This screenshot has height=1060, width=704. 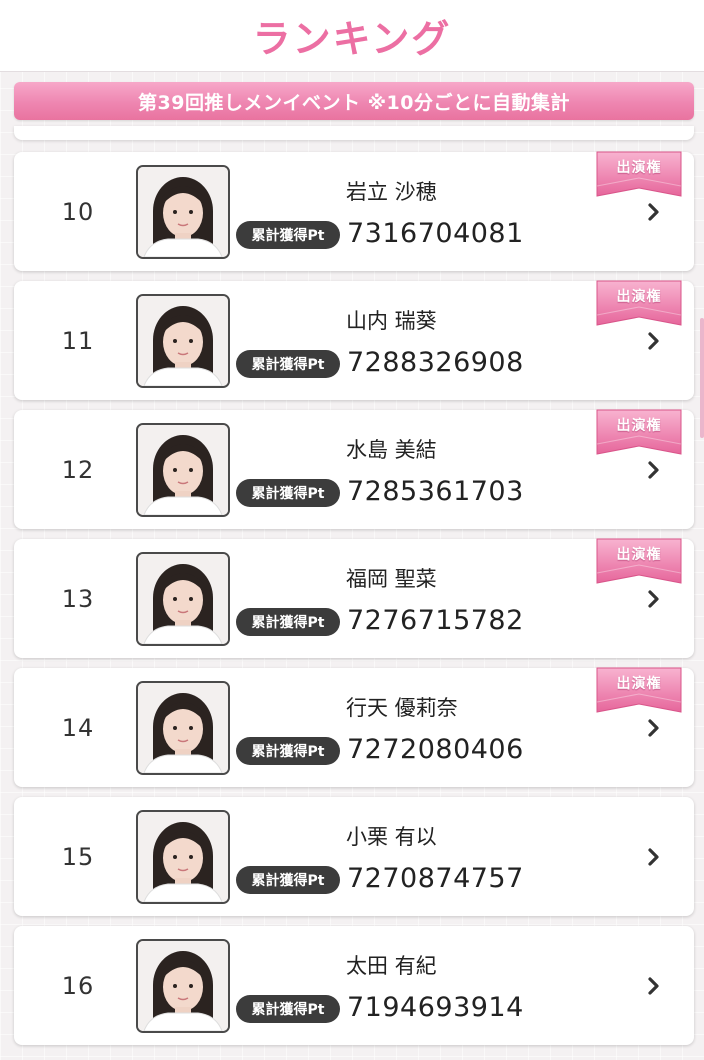 What do you see at coordinates (354, 101) in the screenshot?
I see `event-banner: 第39回推しメンイベント ※10分ごとに自動集計` at bounding box center [354, 101].